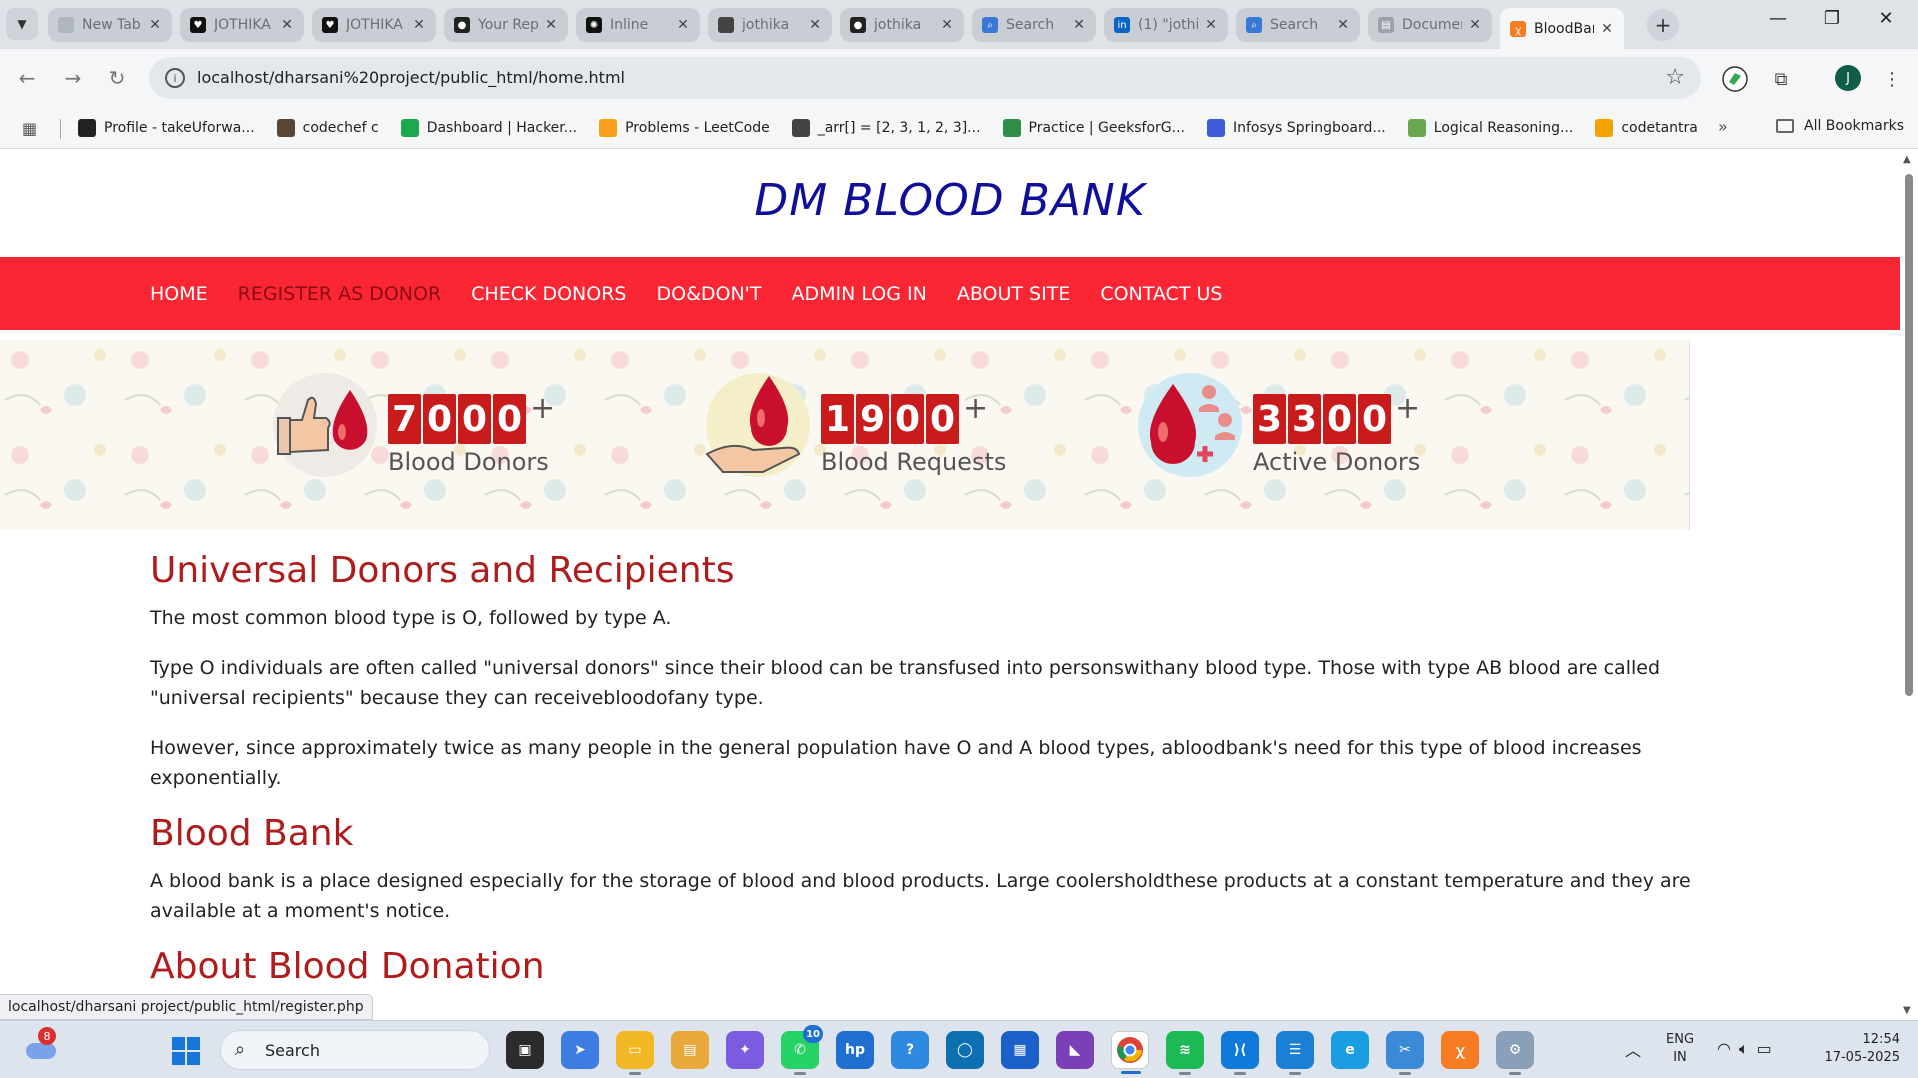 This screenshot has height=1078, width=1918. I want to click on browser-tab: New Tab ✕, so click(110, 25).